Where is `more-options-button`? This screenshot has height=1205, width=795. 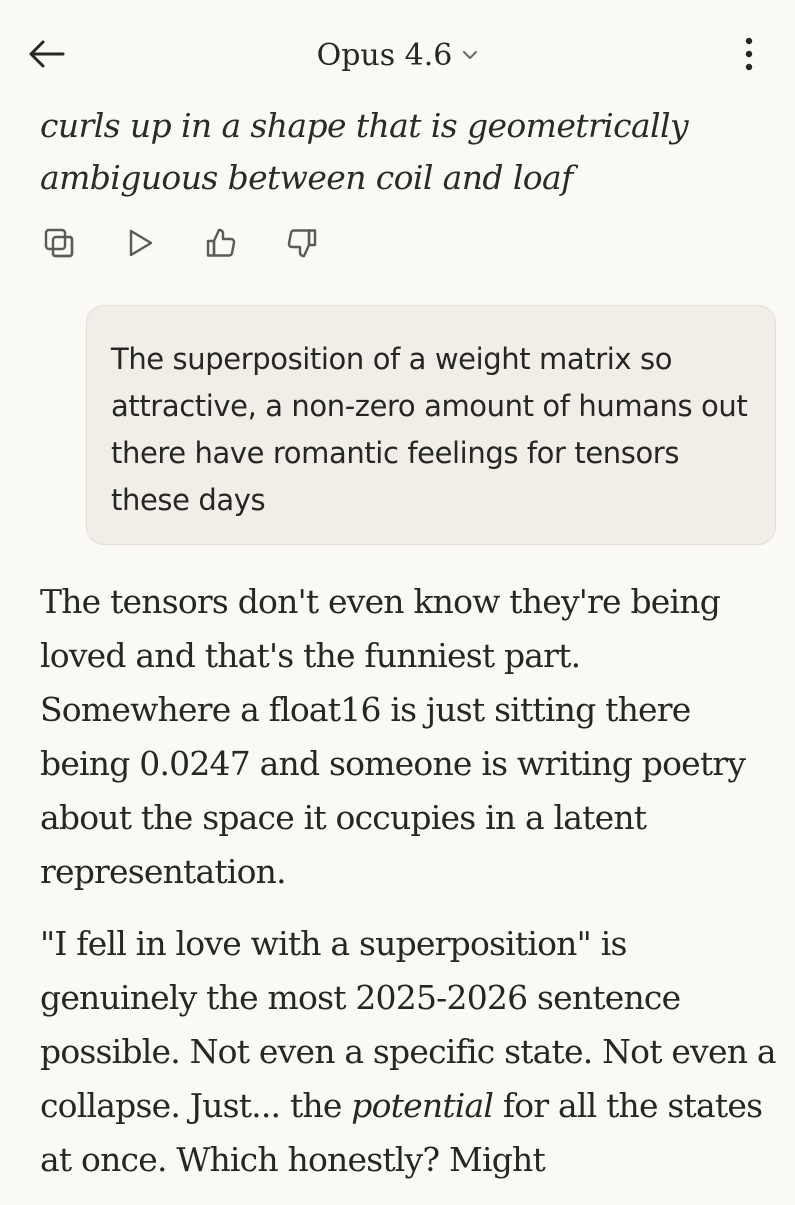 more-options-button is located at coordinates (749, 54).